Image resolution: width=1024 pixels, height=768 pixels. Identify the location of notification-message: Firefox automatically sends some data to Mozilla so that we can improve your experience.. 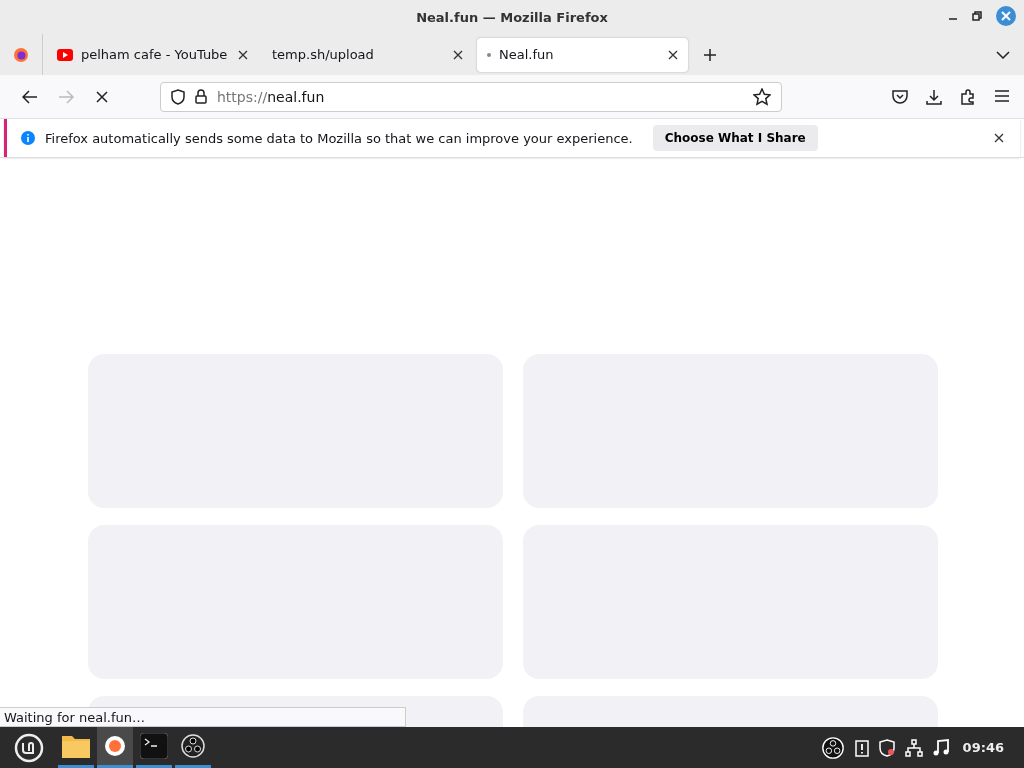
(339, 138).